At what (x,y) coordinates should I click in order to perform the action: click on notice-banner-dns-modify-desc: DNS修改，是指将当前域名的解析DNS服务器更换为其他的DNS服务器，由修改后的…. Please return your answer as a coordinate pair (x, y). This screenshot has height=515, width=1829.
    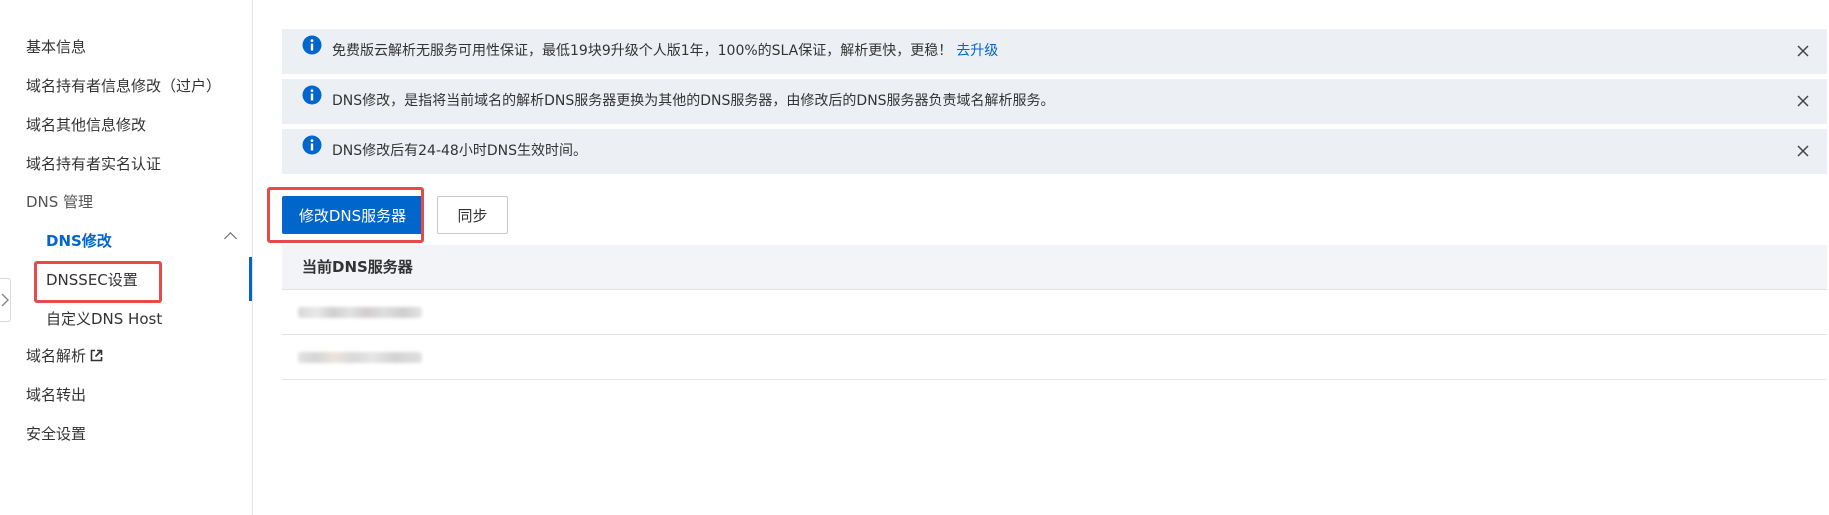
    Looking at the image, I should click on (1054, 101).